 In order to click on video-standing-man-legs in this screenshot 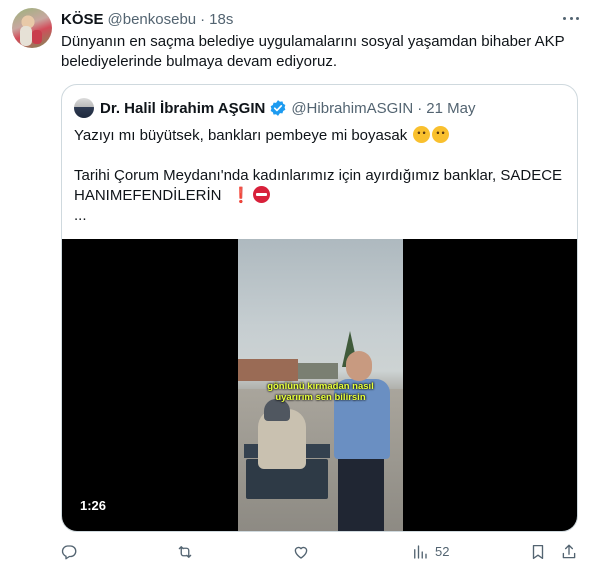, I will do `click(361, 494)`.